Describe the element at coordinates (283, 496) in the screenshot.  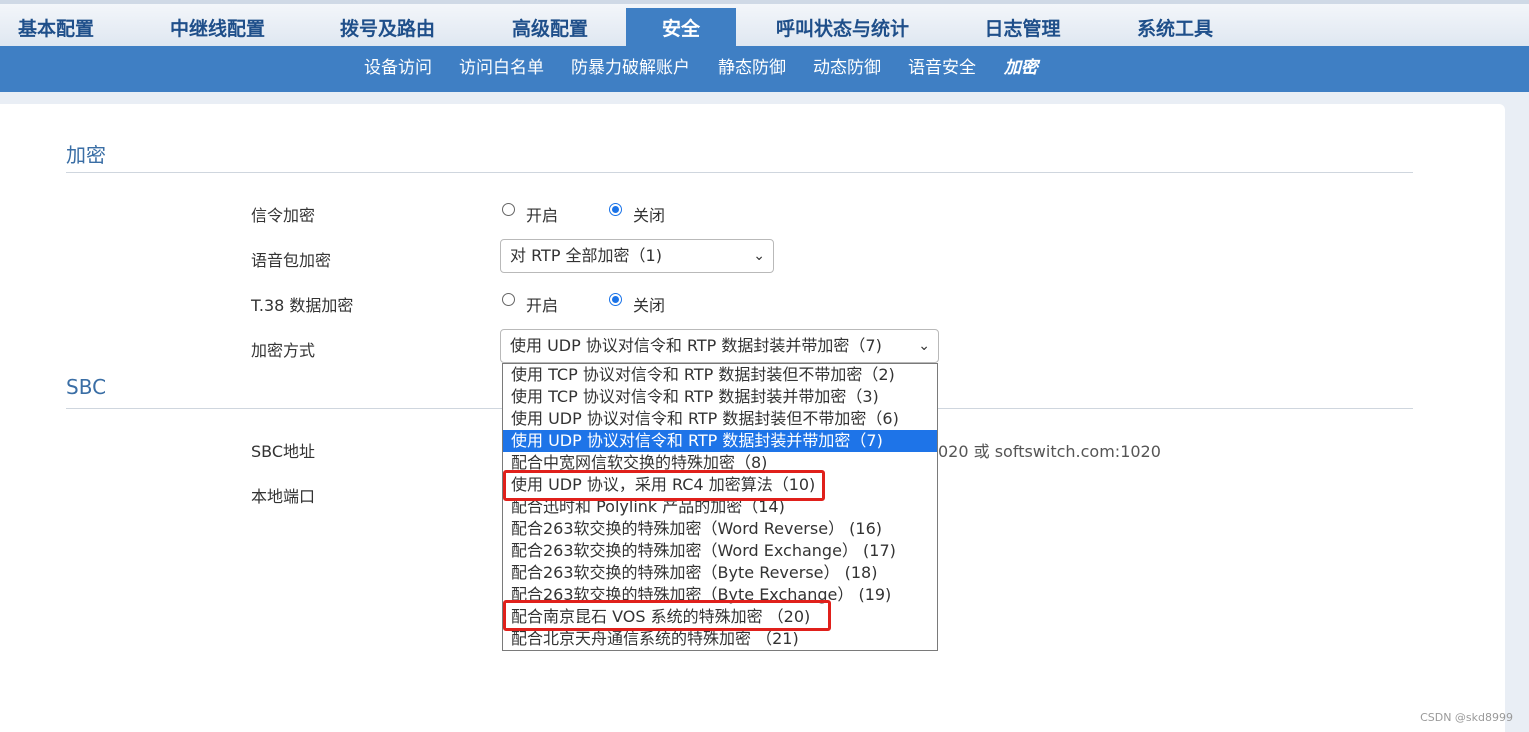
I see `local-port-label: 本地端口` at that location.